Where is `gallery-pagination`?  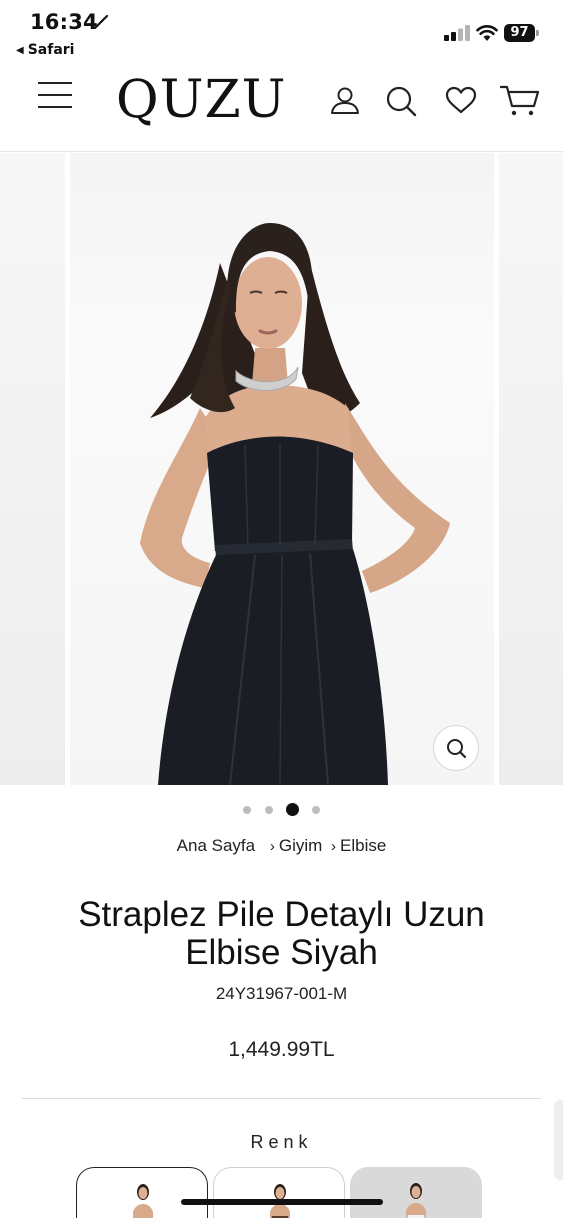
gallery-pagination is located at coordinates (281, 810).